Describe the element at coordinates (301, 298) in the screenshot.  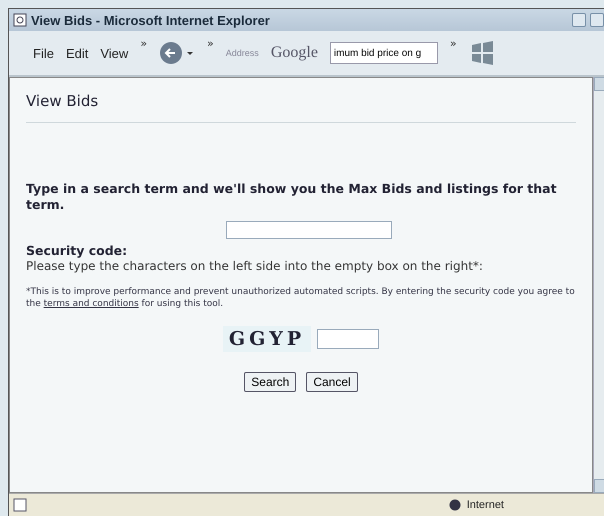
I see `footnote: *This is to improve performance and prevent unauthorized automated scripts. By entering the security code you agree to the terms and conditions for using this tool.` at that location.